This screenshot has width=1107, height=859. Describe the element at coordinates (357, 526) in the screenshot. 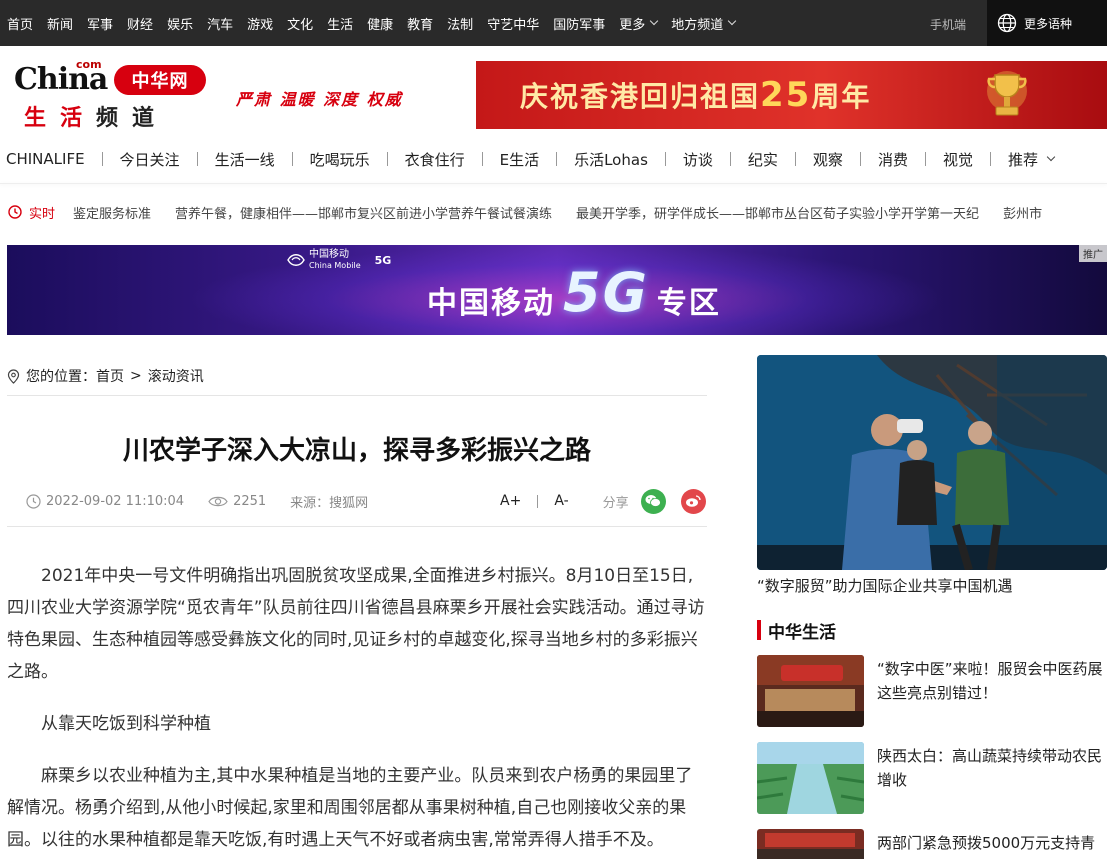

I see `meta-divider` at that location.